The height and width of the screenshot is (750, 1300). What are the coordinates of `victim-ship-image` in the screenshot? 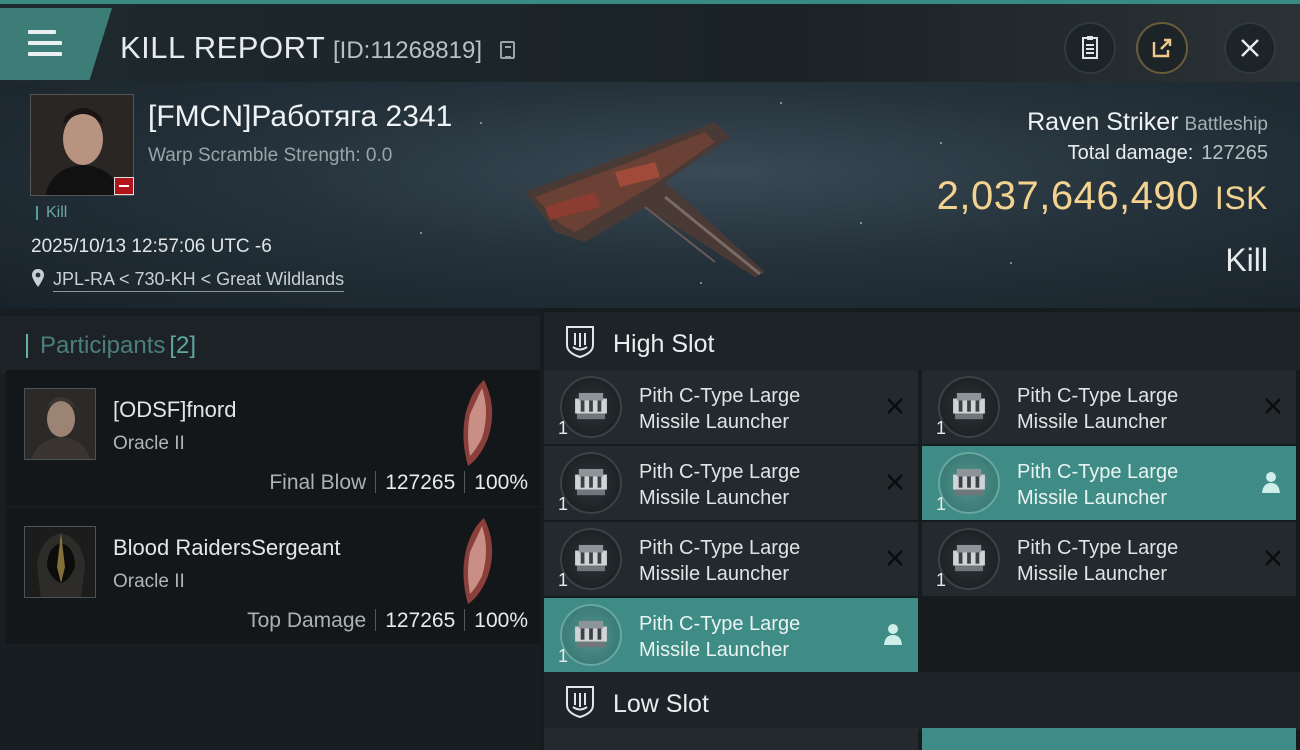 It's located at (645, 199).